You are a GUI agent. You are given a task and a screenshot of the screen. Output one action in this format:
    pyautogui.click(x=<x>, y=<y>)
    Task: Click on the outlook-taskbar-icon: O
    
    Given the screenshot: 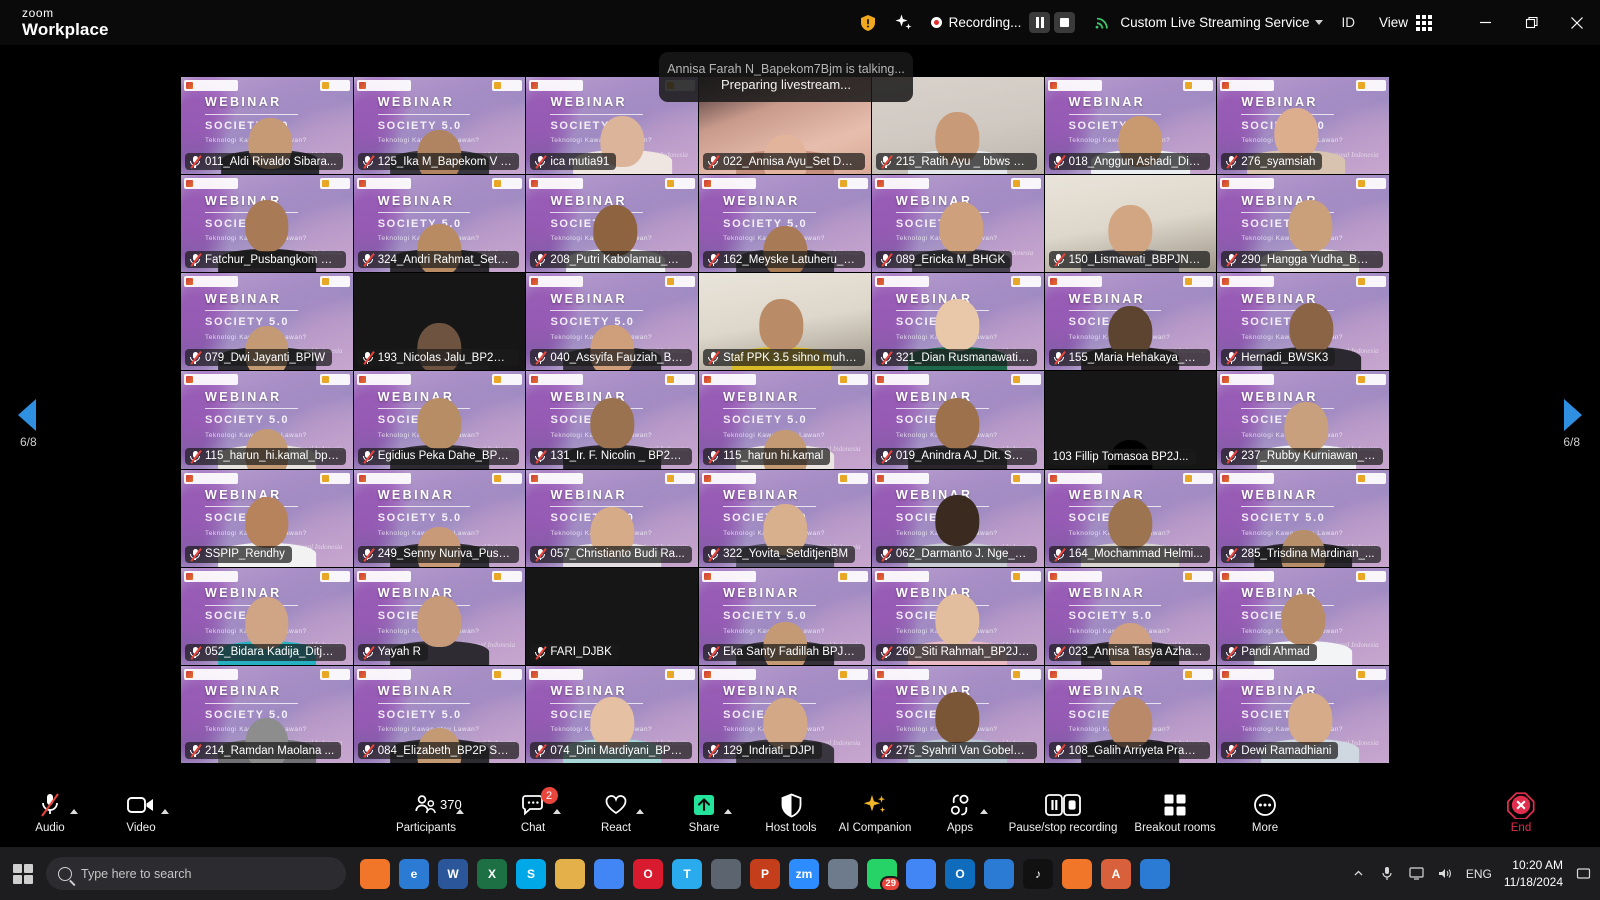 What is the action you would take?
    pyautogui.click(x=960, y=873)
    